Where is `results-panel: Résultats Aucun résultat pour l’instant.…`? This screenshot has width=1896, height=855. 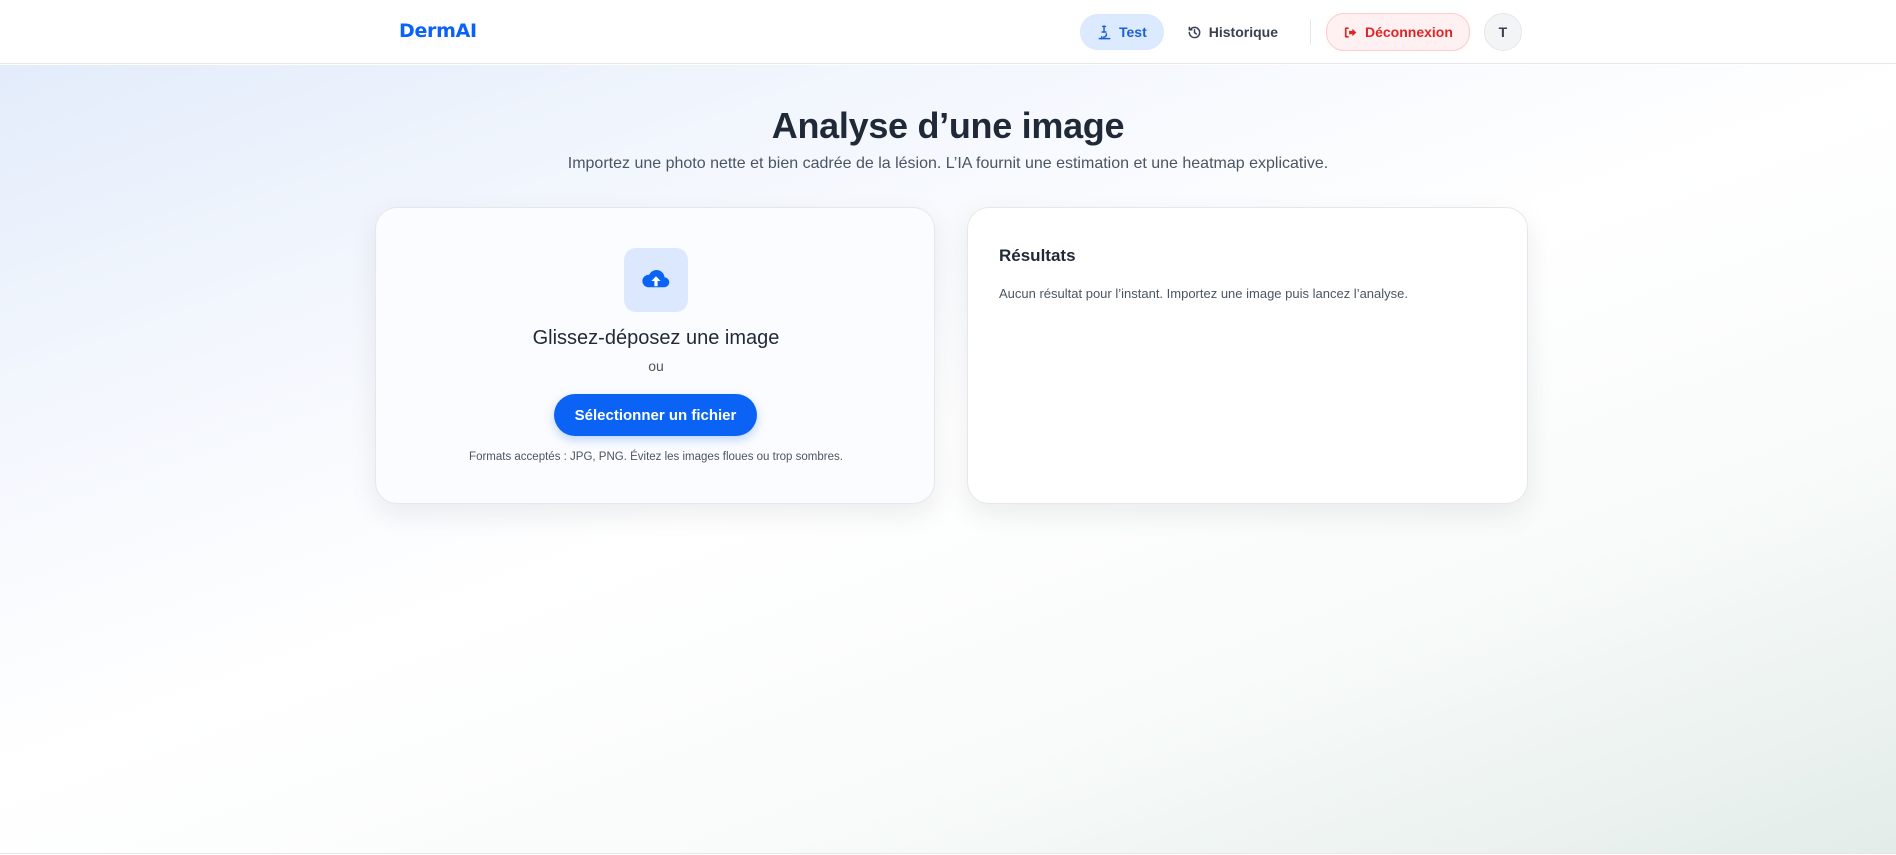 results-panel: Résultats Aucun résultat pour l’instant.… is located at coordinates (1247, 355).